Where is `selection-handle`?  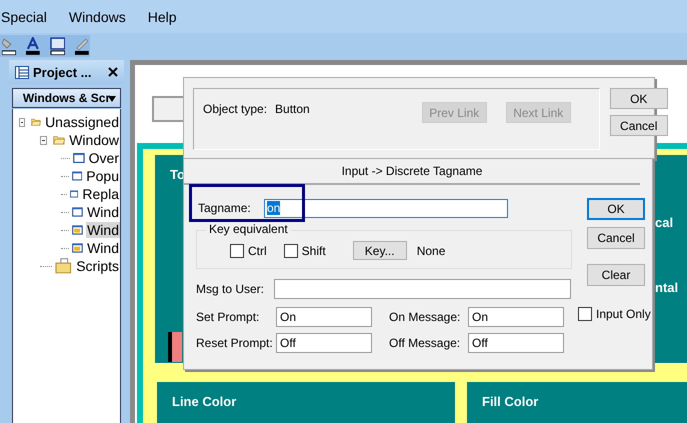
selection-handle is located at coordinates (175, 347).